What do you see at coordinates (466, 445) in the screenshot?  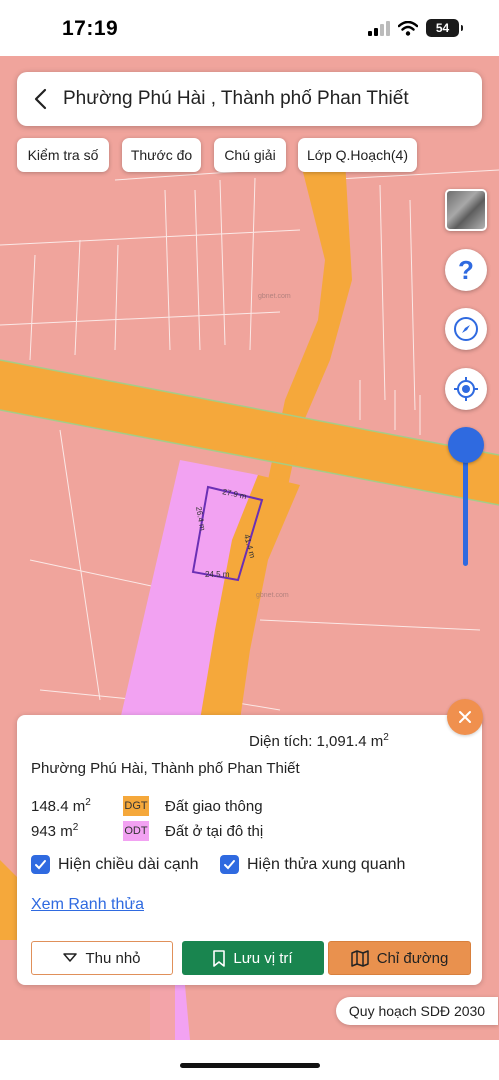 I see `opacity-slider-handle` at bounding box center [466, 445].